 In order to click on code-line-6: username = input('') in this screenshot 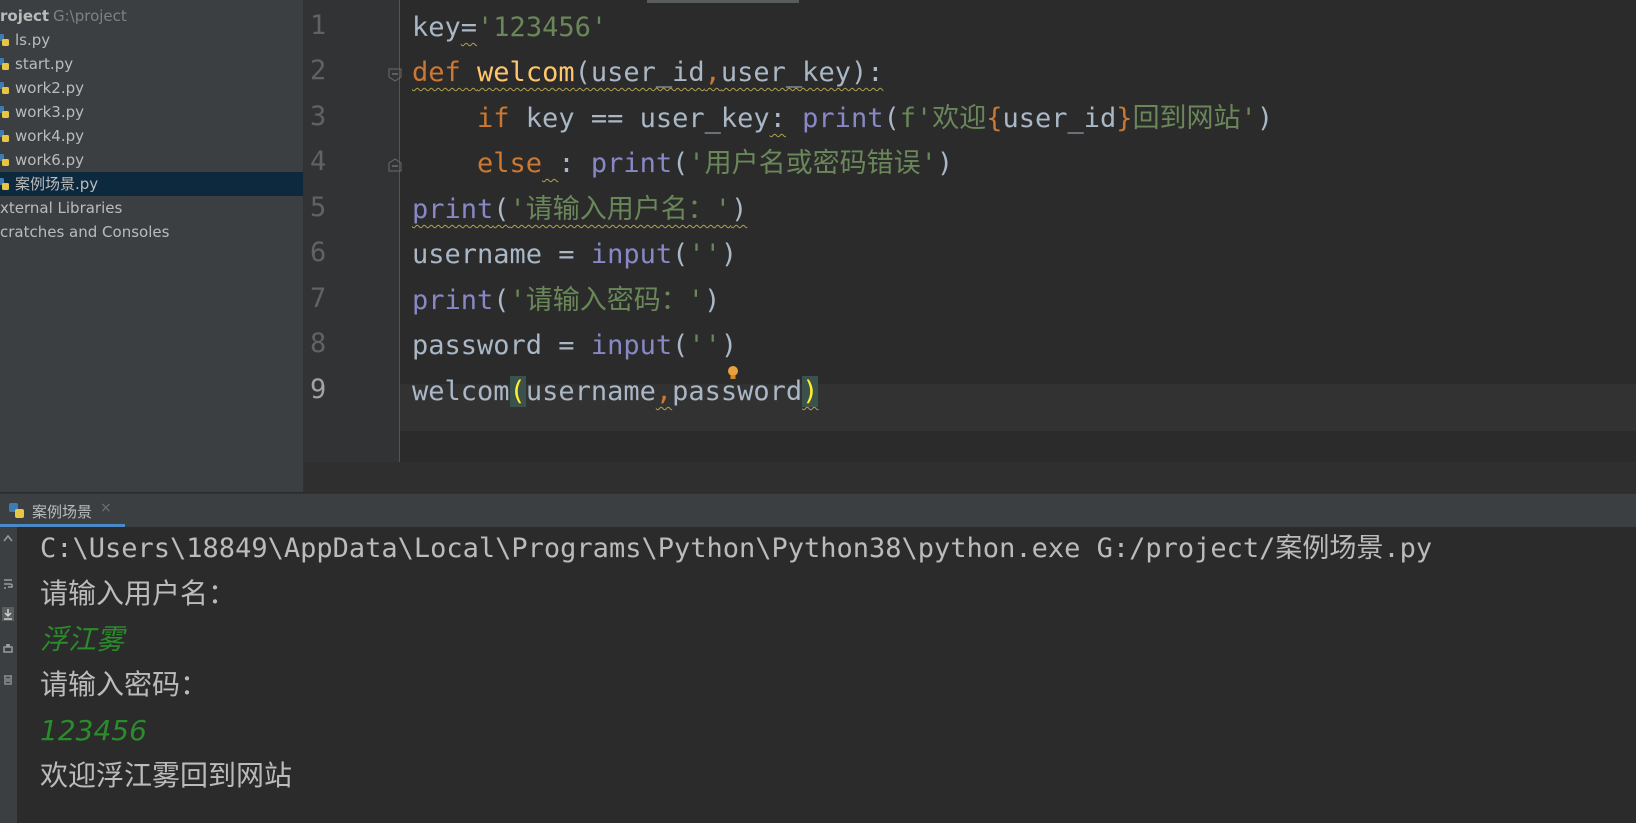, I will do `click(574, 254)`.